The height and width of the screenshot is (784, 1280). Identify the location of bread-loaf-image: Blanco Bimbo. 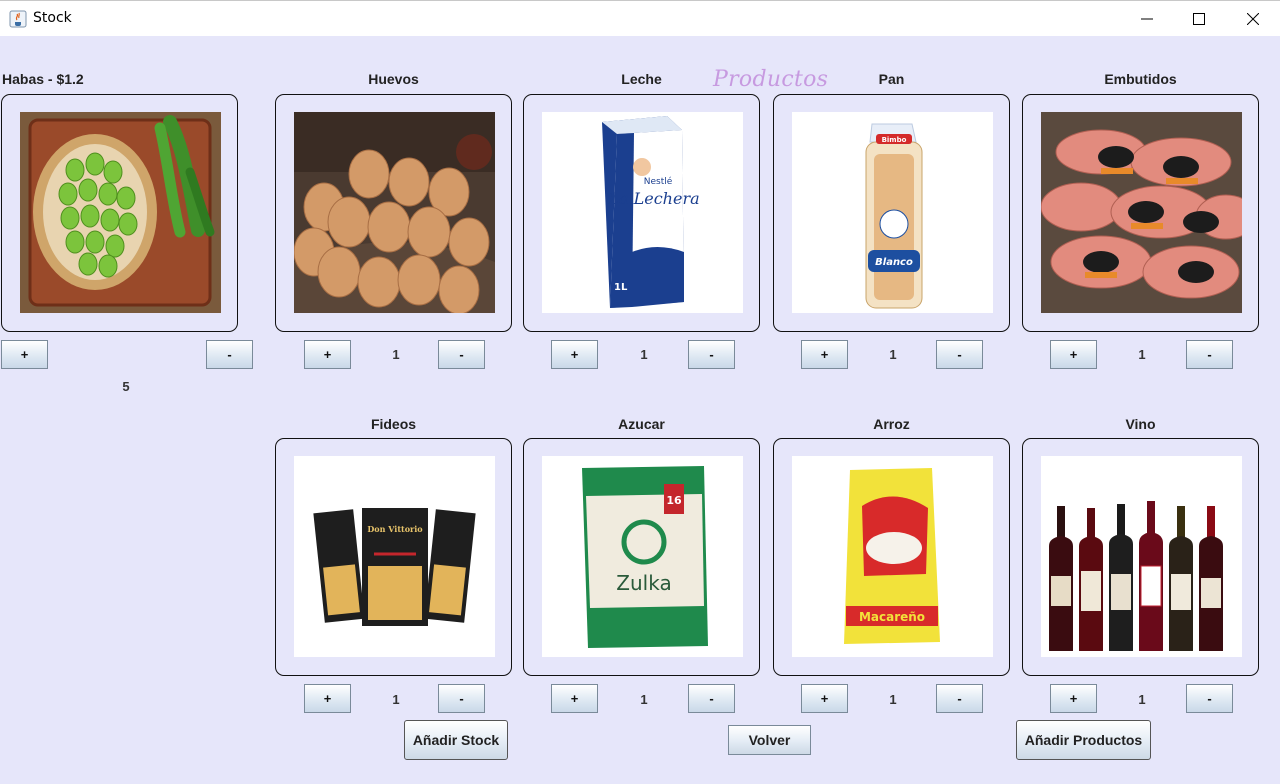
(892, 212).